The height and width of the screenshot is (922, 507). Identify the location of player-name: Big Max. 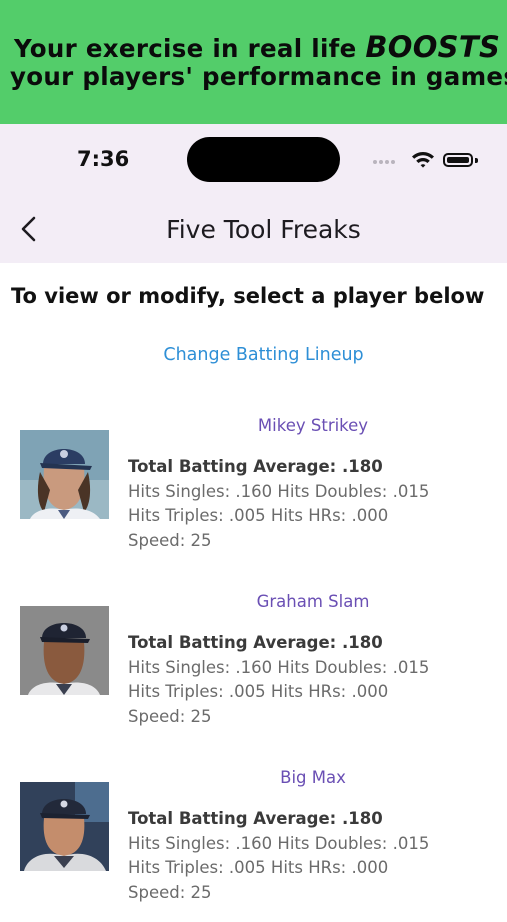
(313, 777).